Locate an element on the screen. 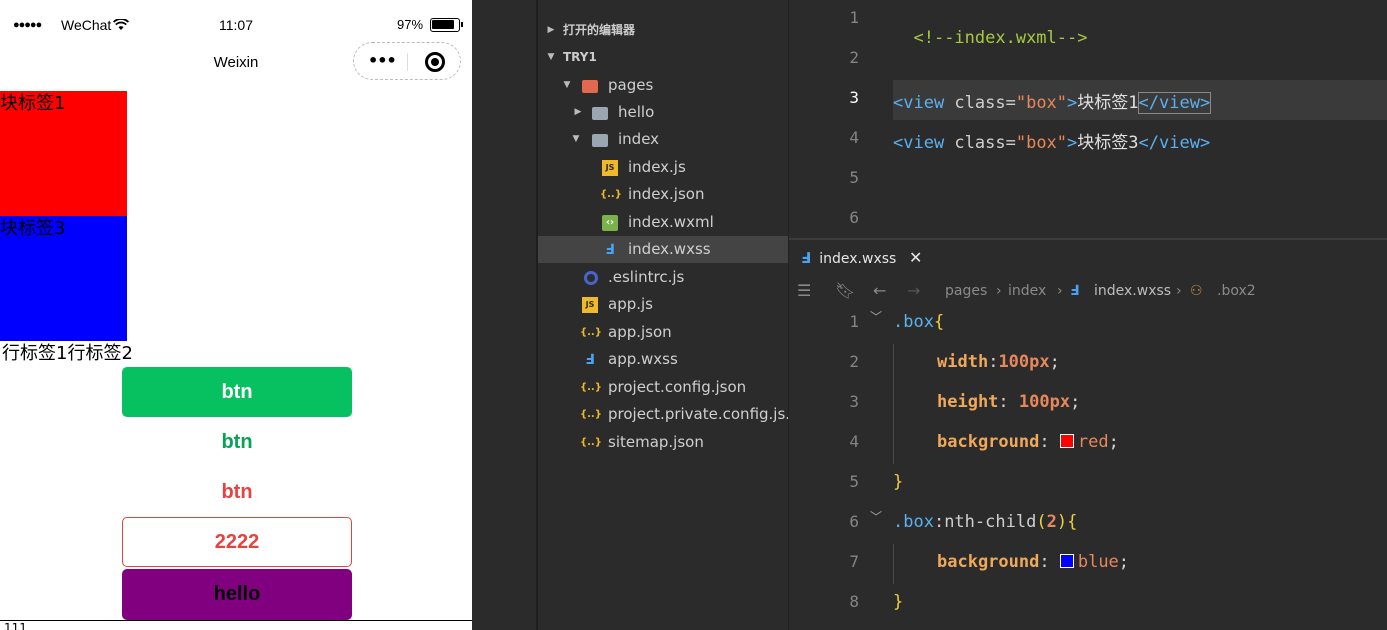 This screenshot has width=1387, height=630. red-color-swatch is located at coordinates (1066, 441).